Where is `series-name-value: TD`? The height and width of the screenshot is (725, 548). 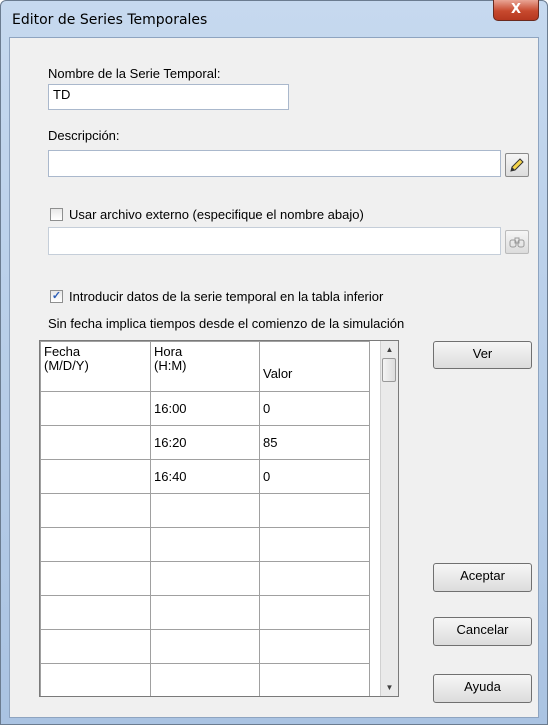 series-name-value: TD is located at coordinates (62, 94).